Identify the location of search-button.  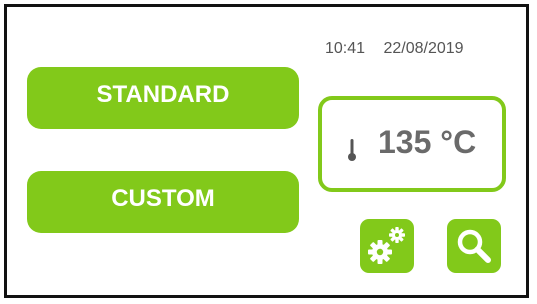
(474, 246).